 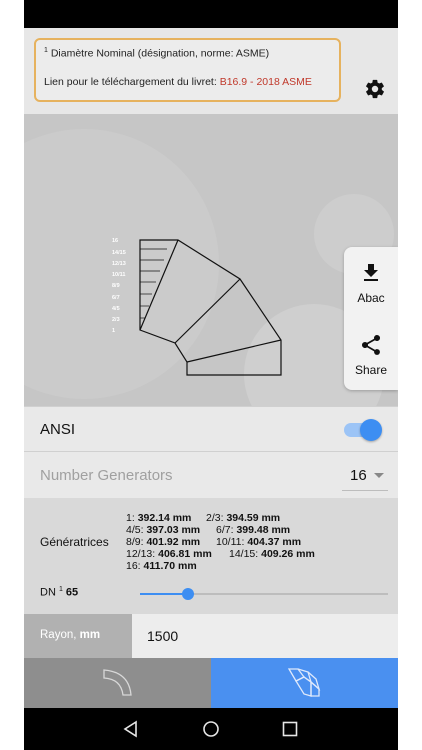 I want to click on dn-slider-fill, so click(x=164, y=594).